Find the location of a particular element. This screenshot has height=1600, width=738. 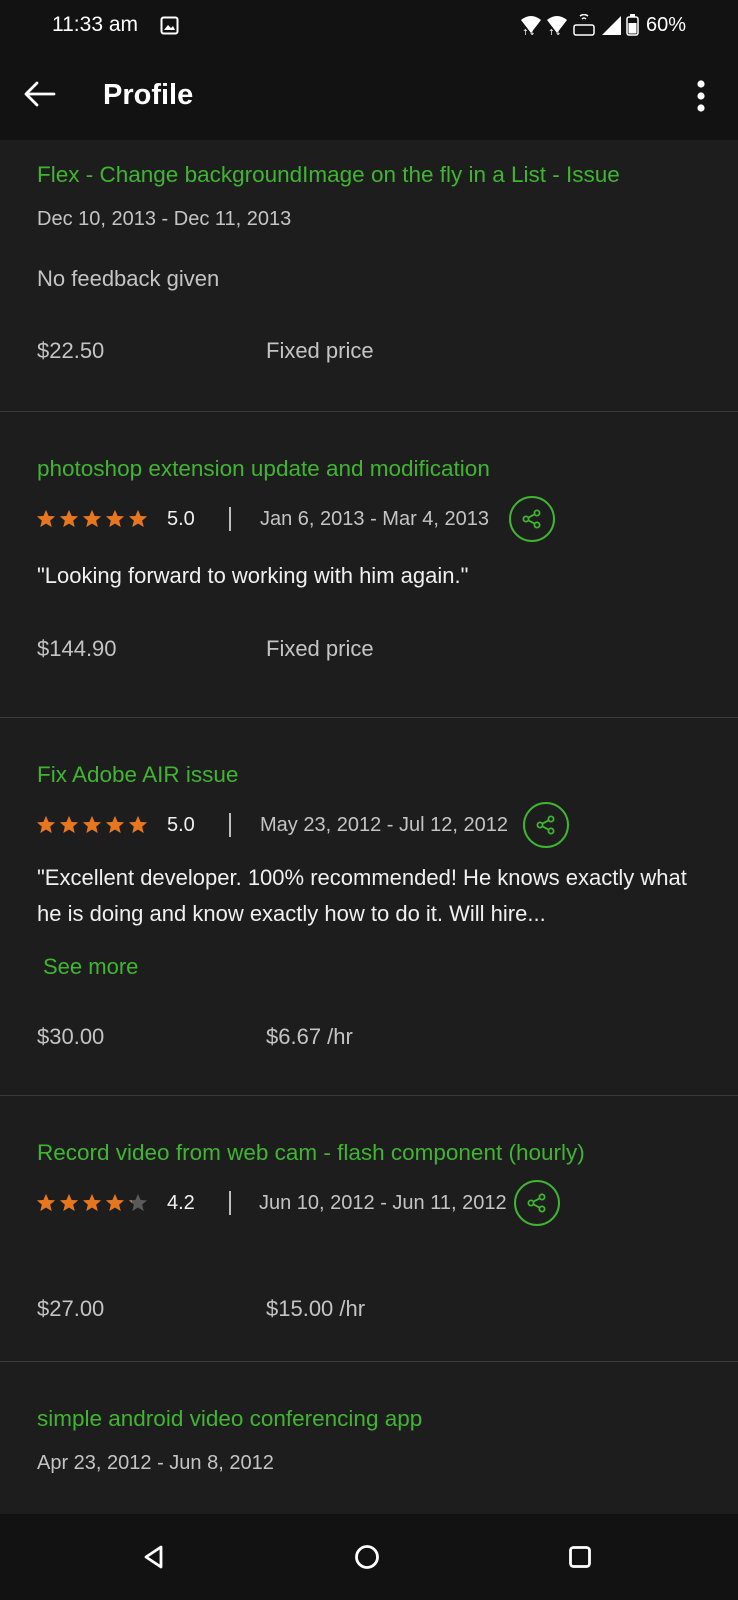

battery-icon is located at coordinates (632, 25).